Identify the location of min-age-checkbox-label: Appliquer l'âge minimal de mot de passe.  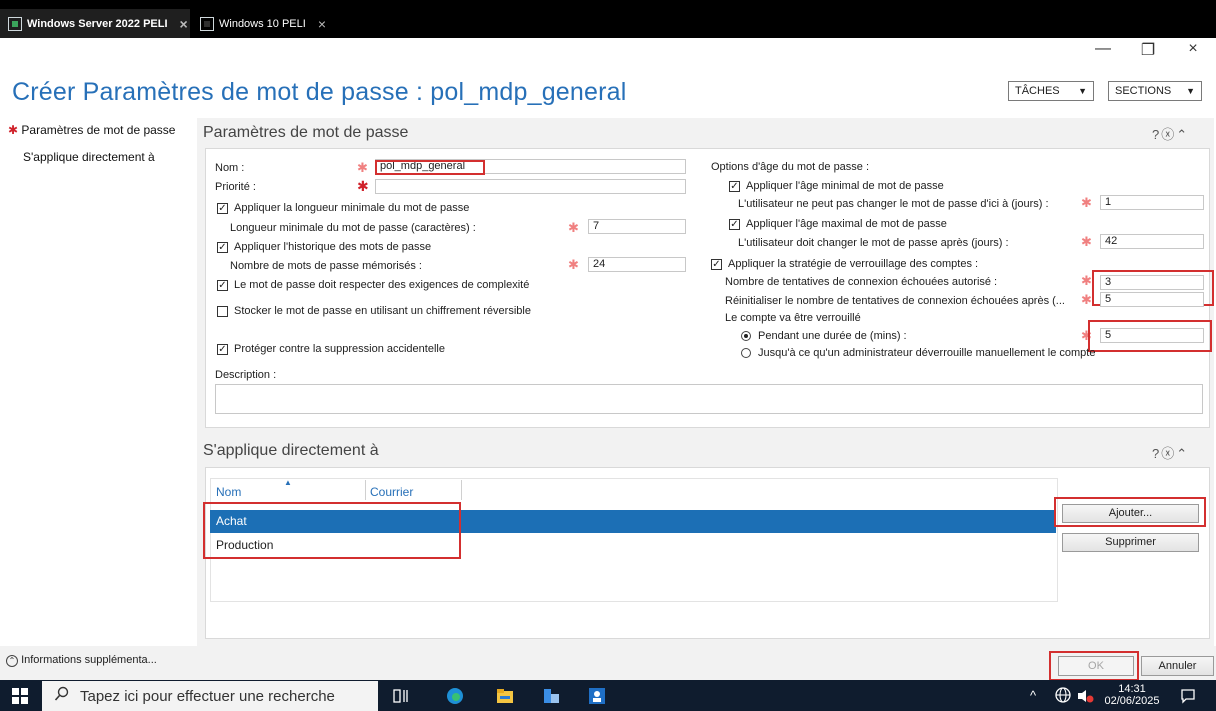
(845, 186).